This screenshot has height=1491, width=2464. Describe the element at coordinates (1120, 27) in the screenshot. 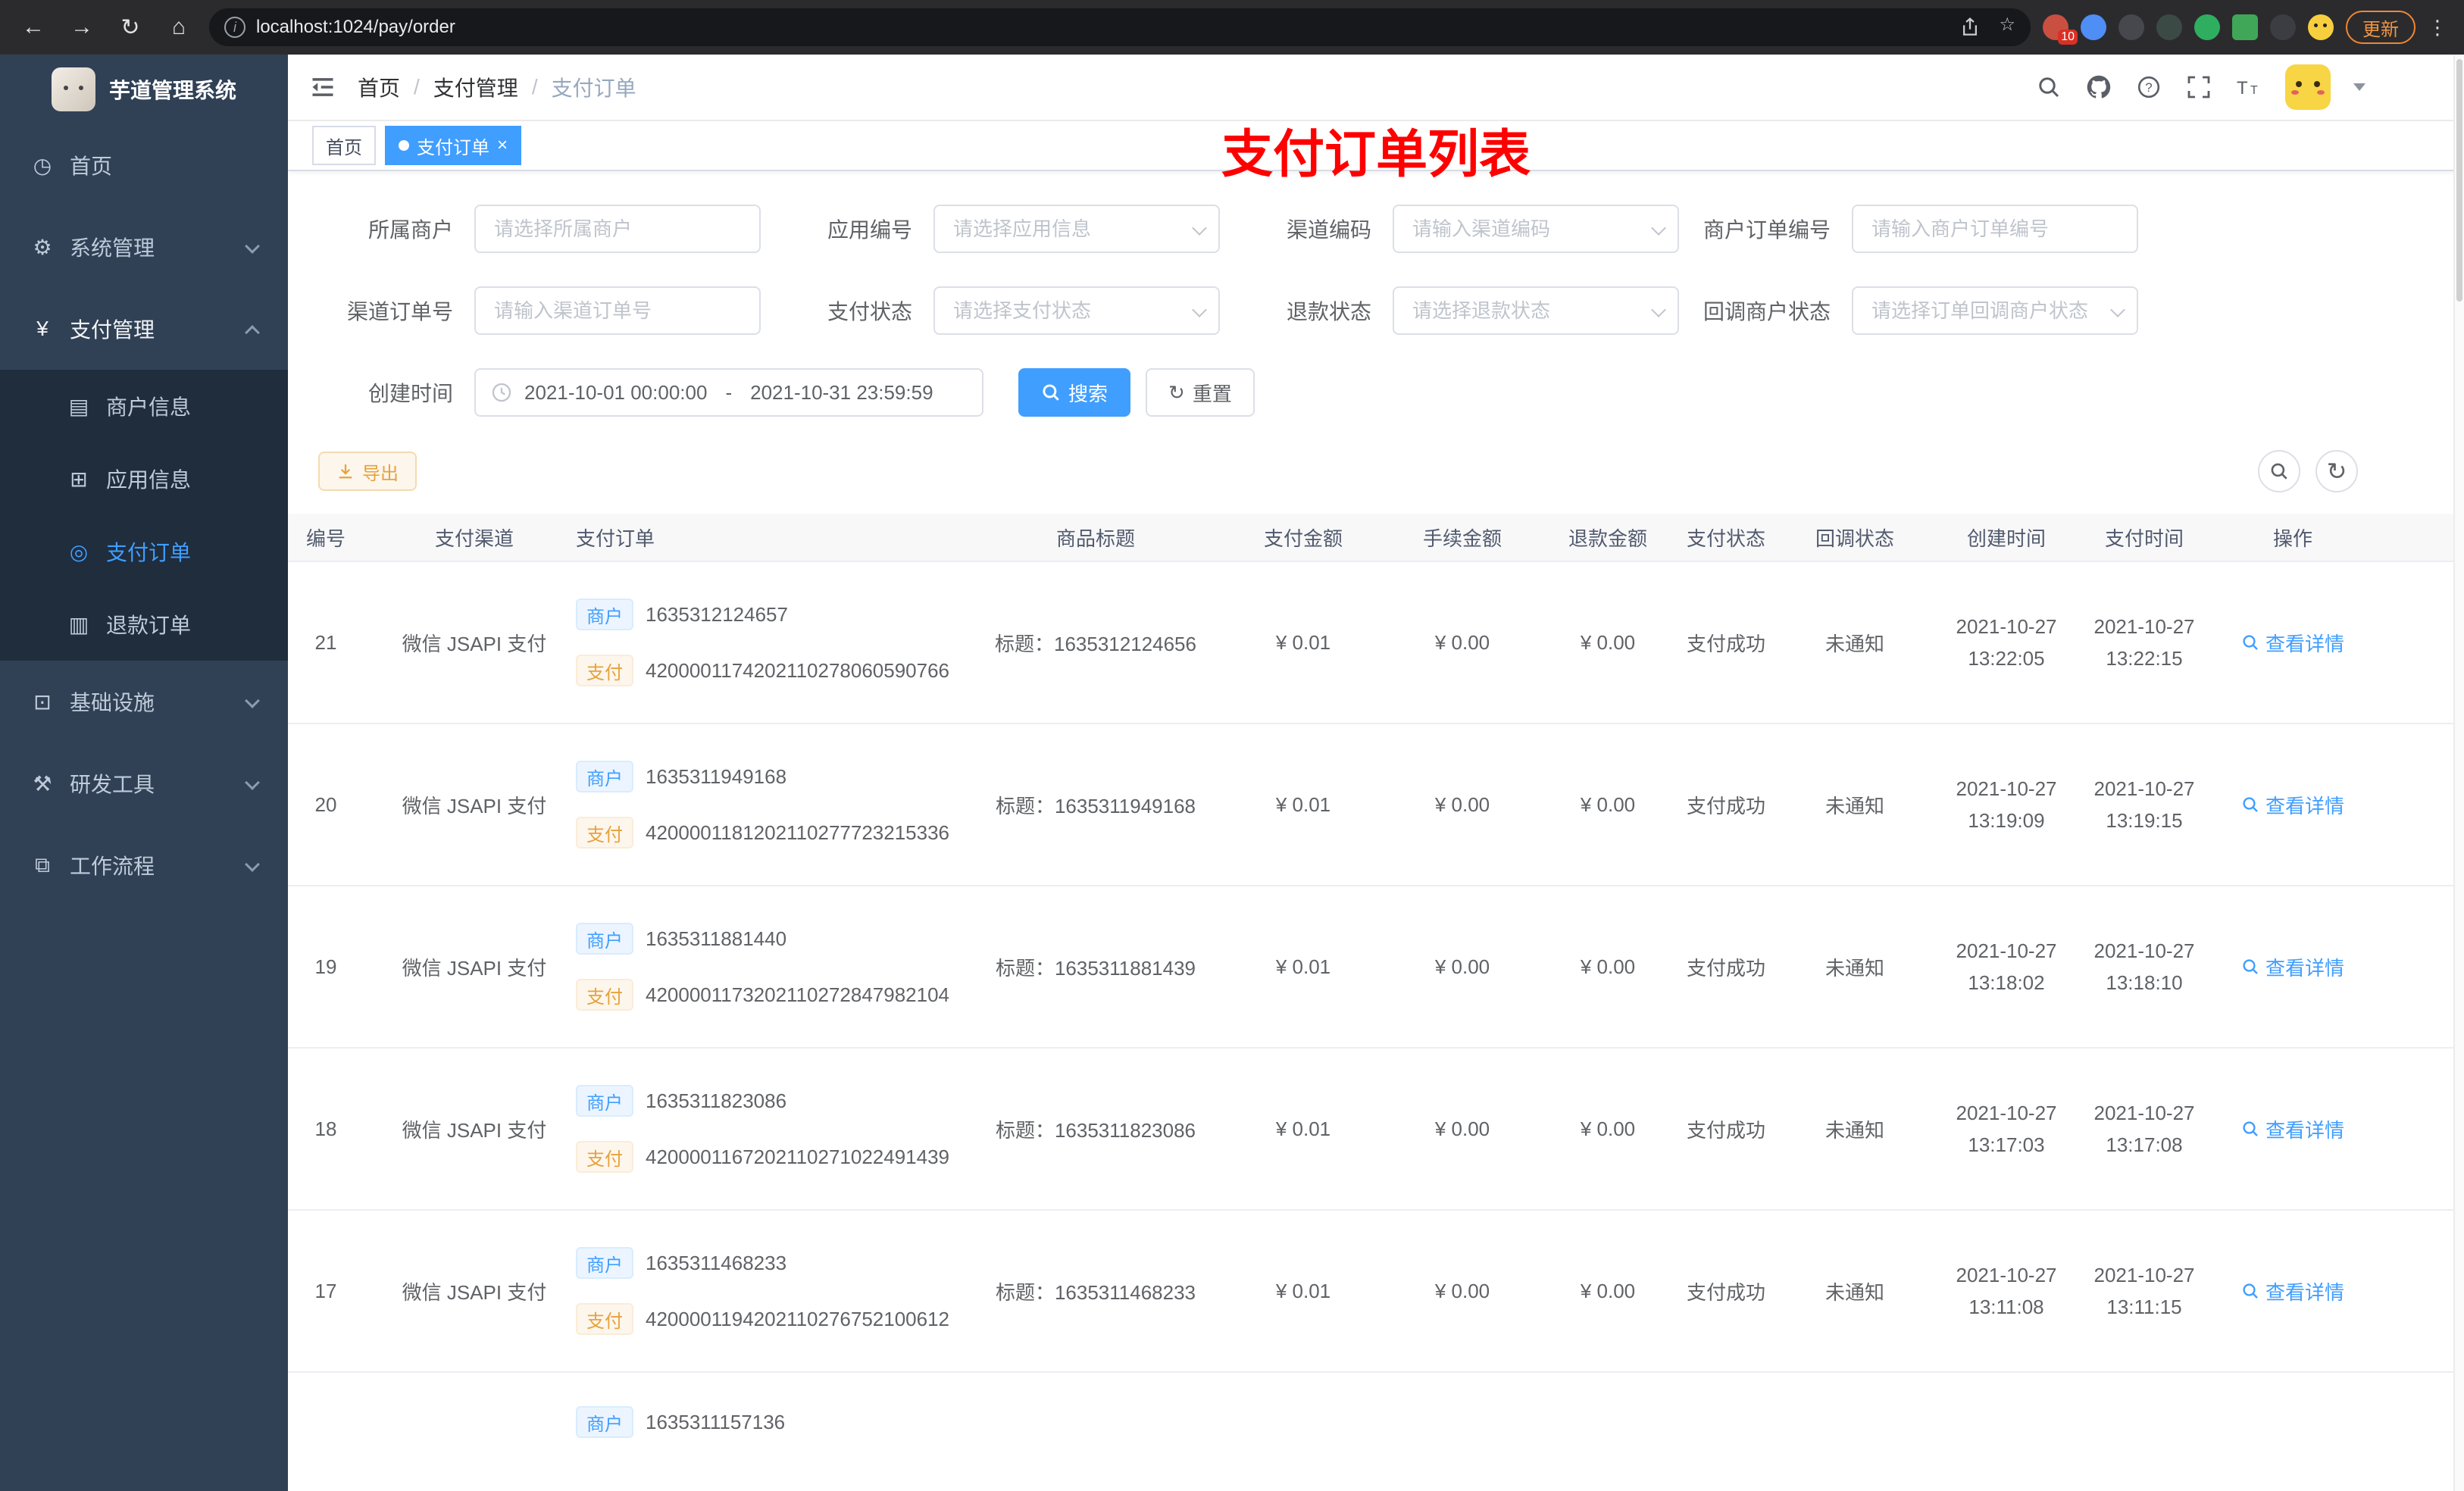

I see `address-bar: i localhost:1024/pay/order ☆` at that location.